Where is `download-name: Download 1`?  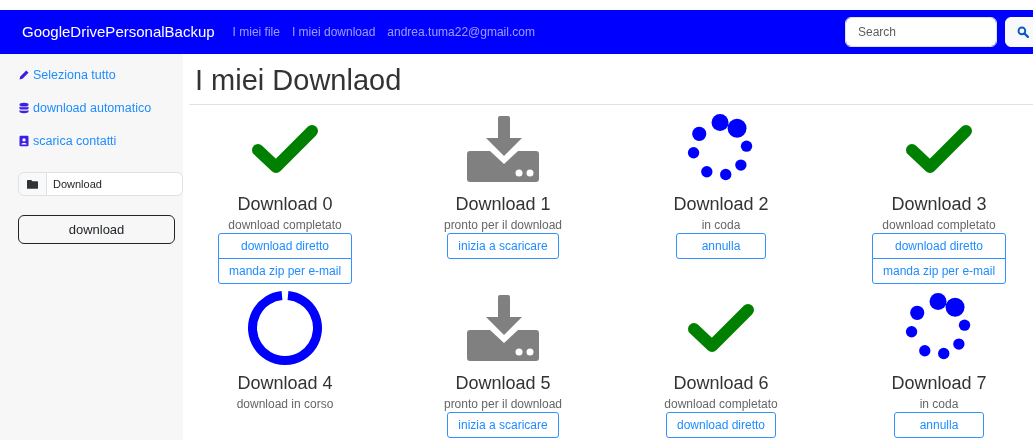
download-name: Download 1 is located at coordinates (503, 203).